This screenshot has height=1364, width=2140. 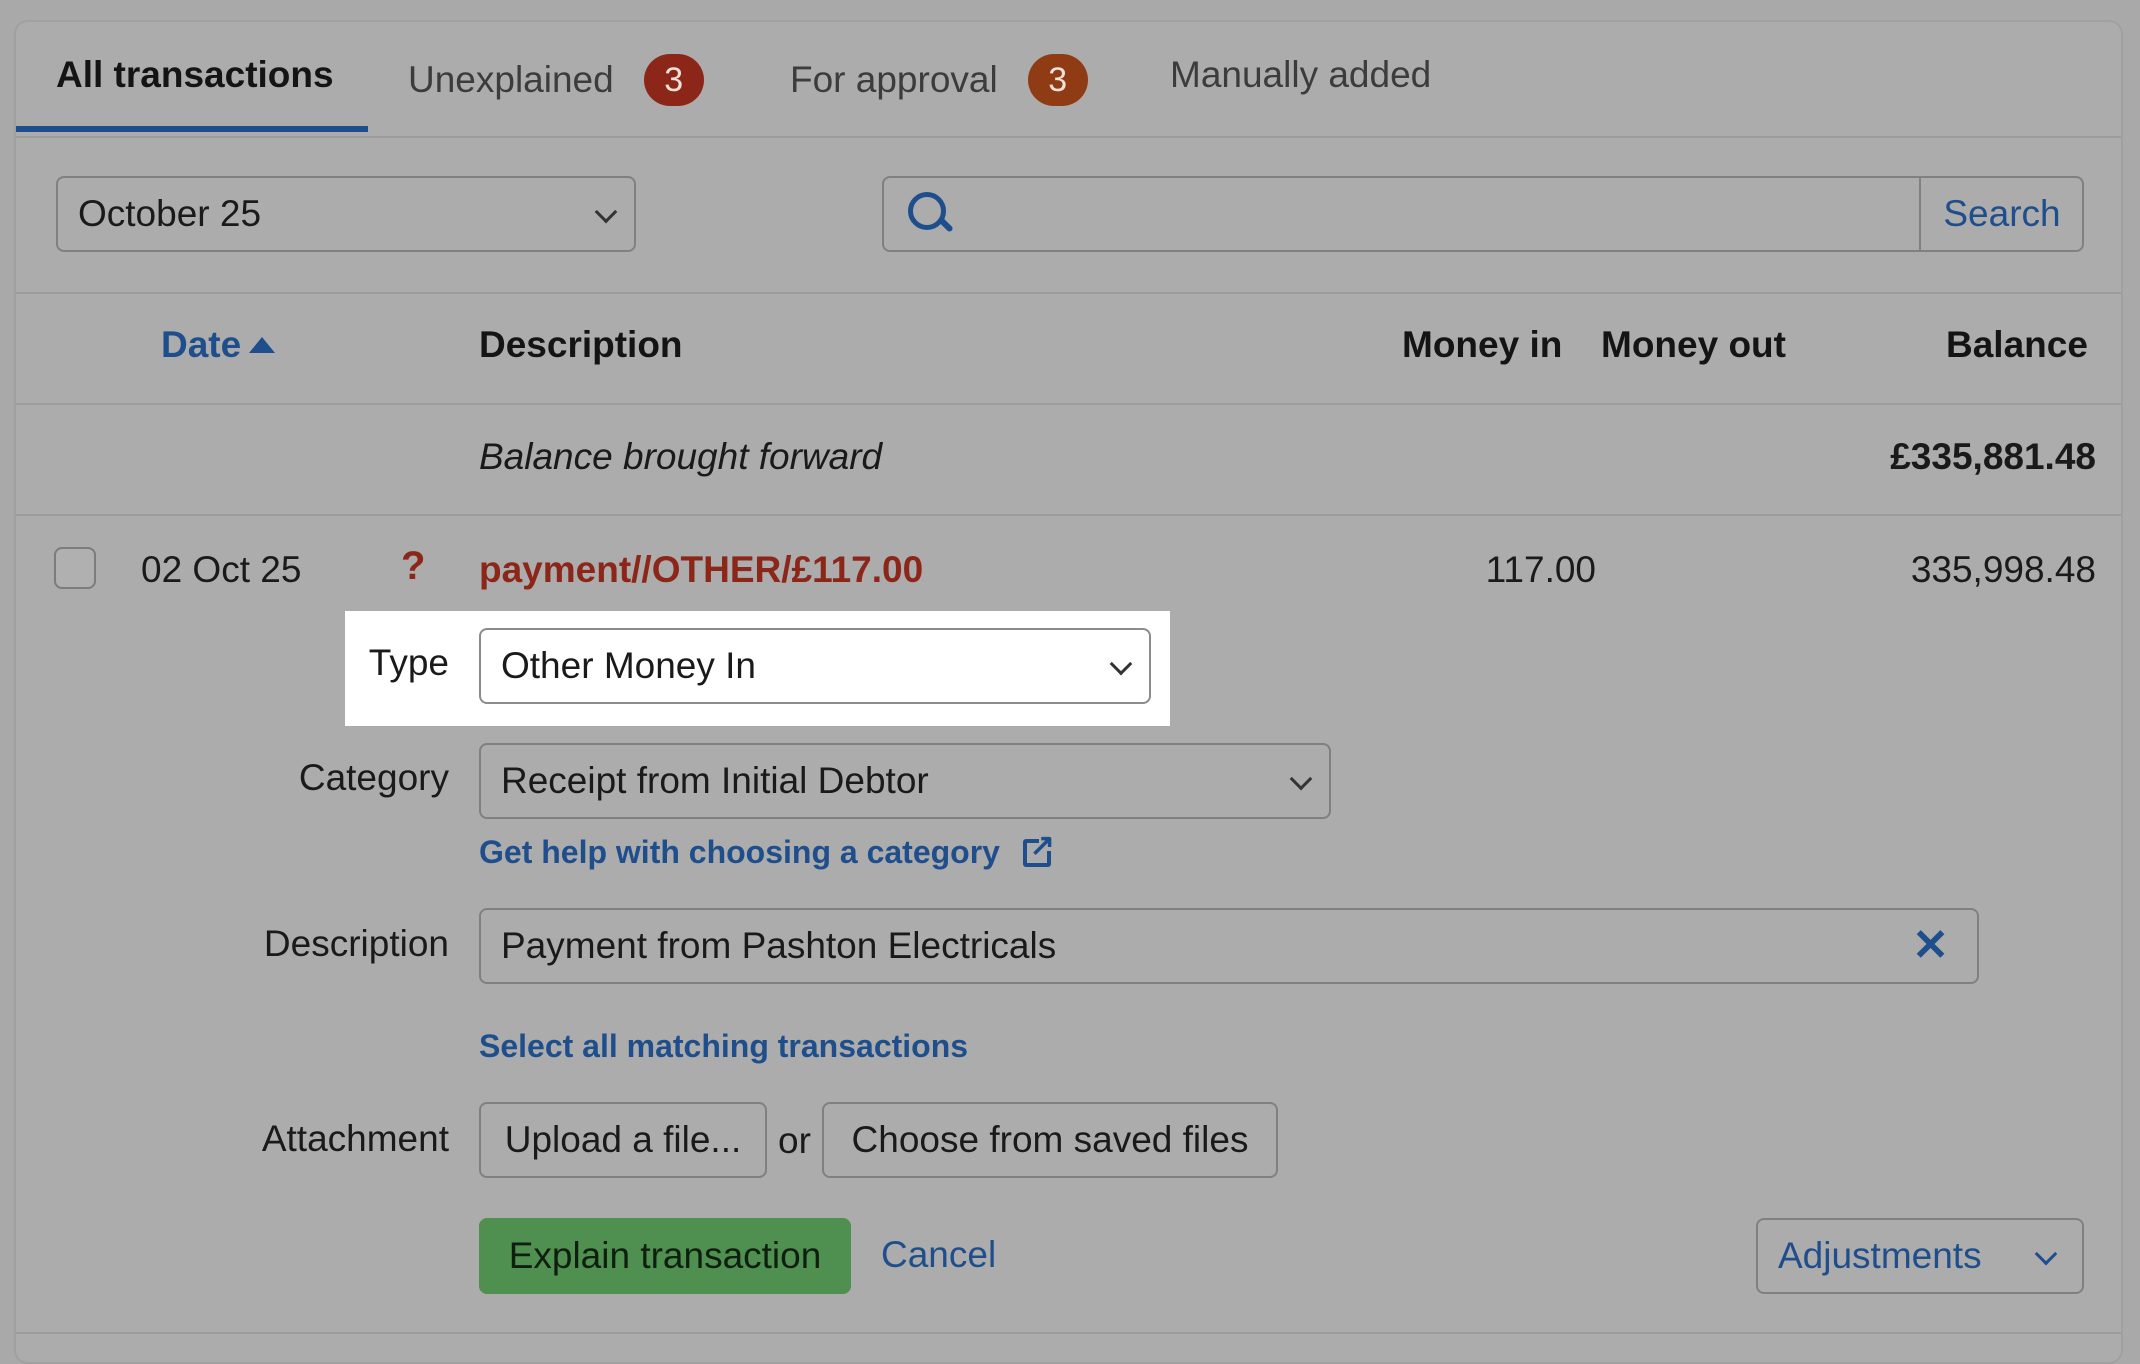 I want to click on adjustments-button: Adjustments, so click(x=1920, y=1256).